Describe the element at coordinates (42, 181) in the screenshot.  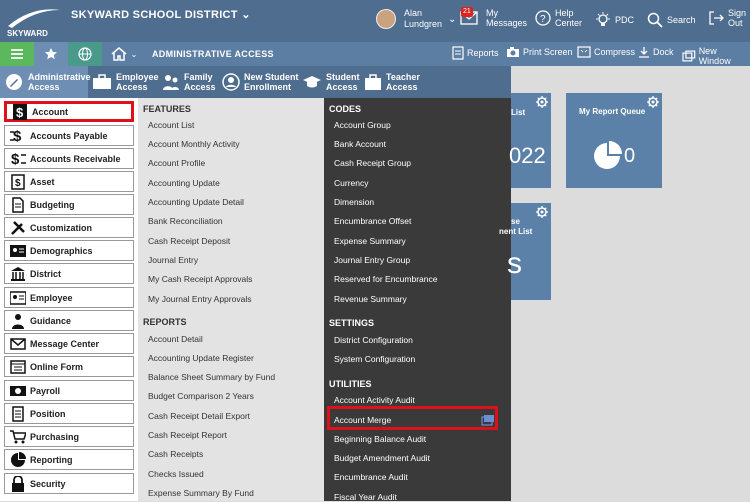
I see `sidebar-item-label: Asset` at that location.